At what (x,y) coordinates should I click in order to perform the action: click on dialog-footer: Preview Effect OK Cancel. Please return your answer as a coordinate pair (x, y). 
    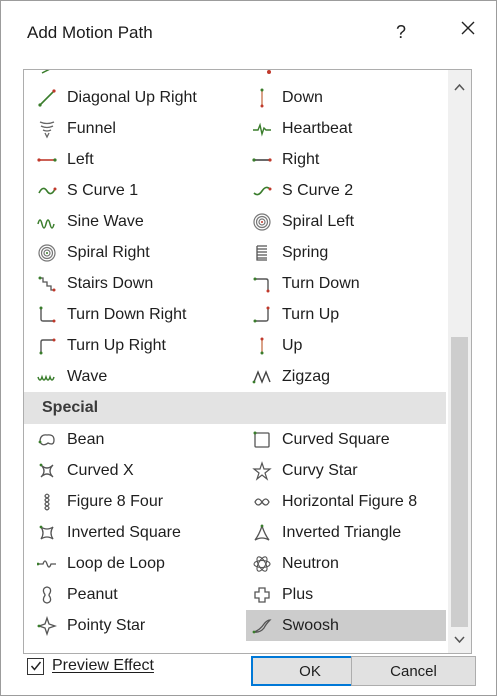
    Looking at the image, I should click on (248, 674).